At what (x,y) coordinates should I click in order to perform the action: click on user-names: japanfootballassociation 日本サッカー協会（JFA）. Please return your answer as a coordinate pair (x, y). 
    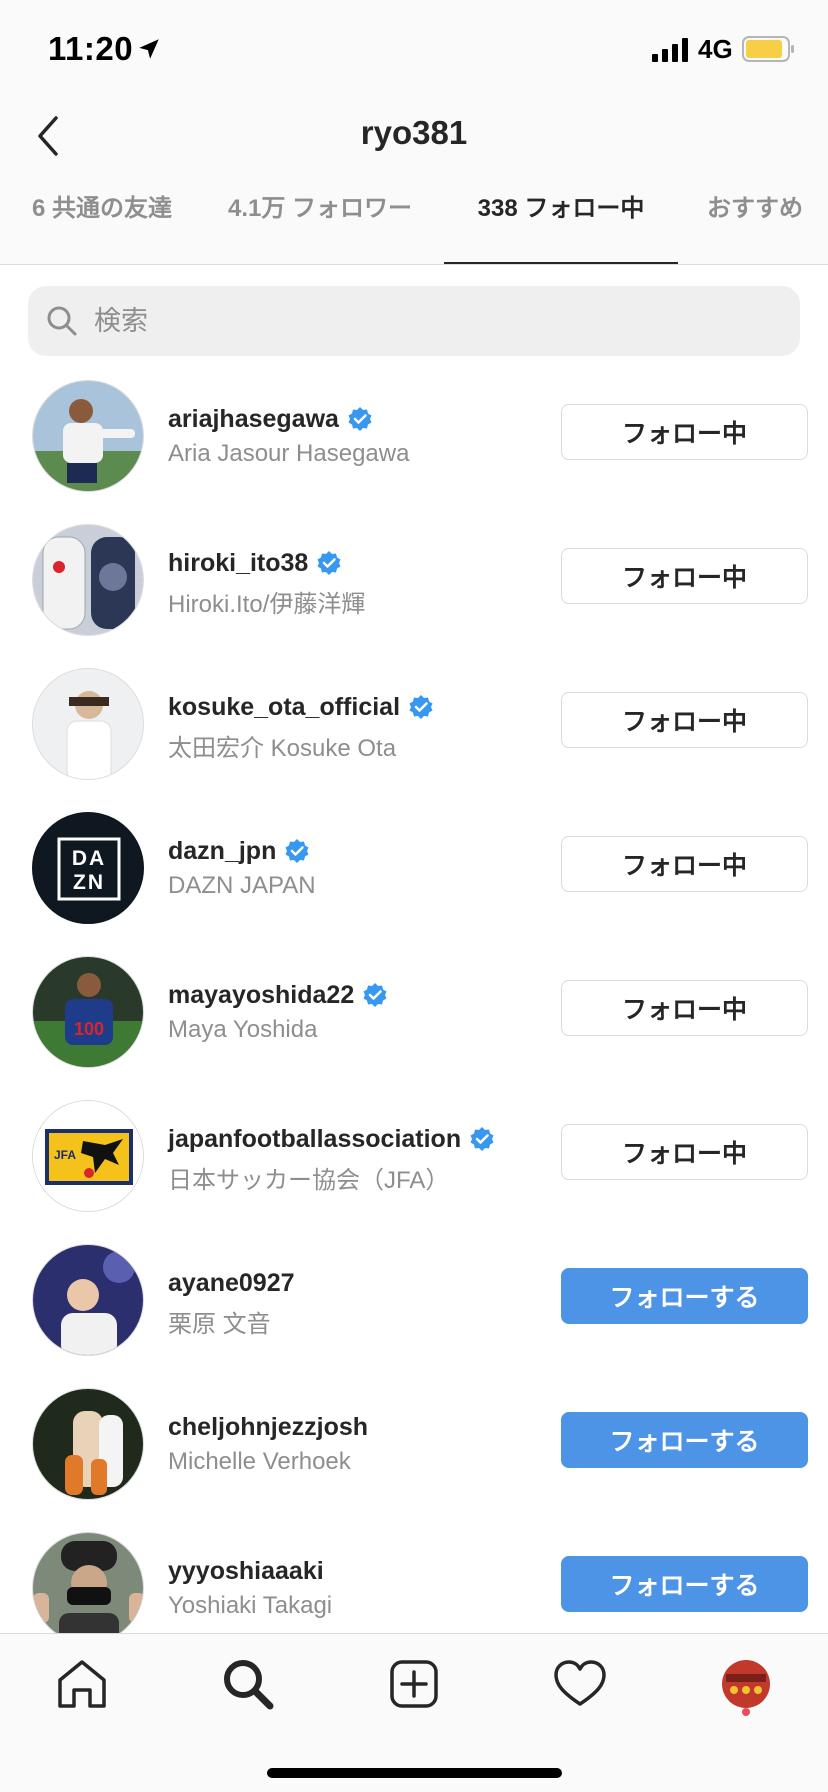
    Looking at the image, I should click on (331, 1158).